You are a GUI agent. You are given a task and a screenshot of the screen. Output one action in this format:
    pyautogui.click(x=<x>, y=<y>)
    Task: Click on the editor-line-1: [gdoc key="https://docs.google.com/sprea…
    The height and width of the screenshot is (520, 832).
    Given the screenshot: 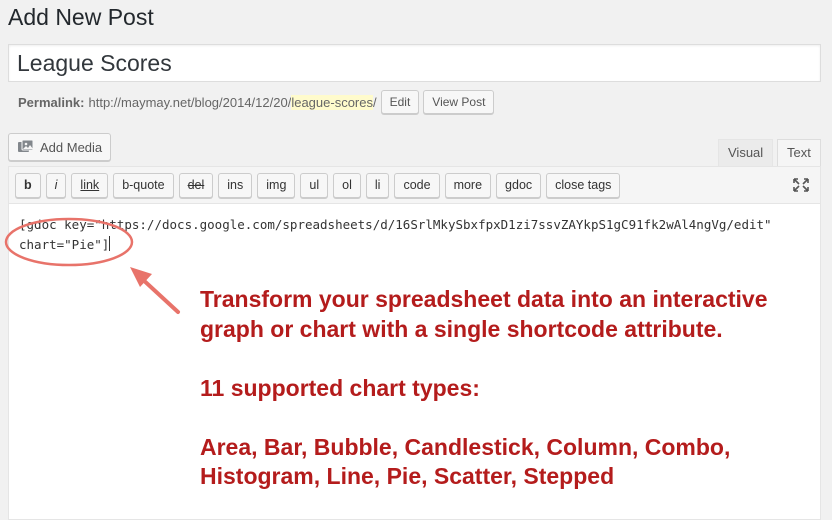 What is the action you would take?
    pyautogui.click(x=395, y=224)
    